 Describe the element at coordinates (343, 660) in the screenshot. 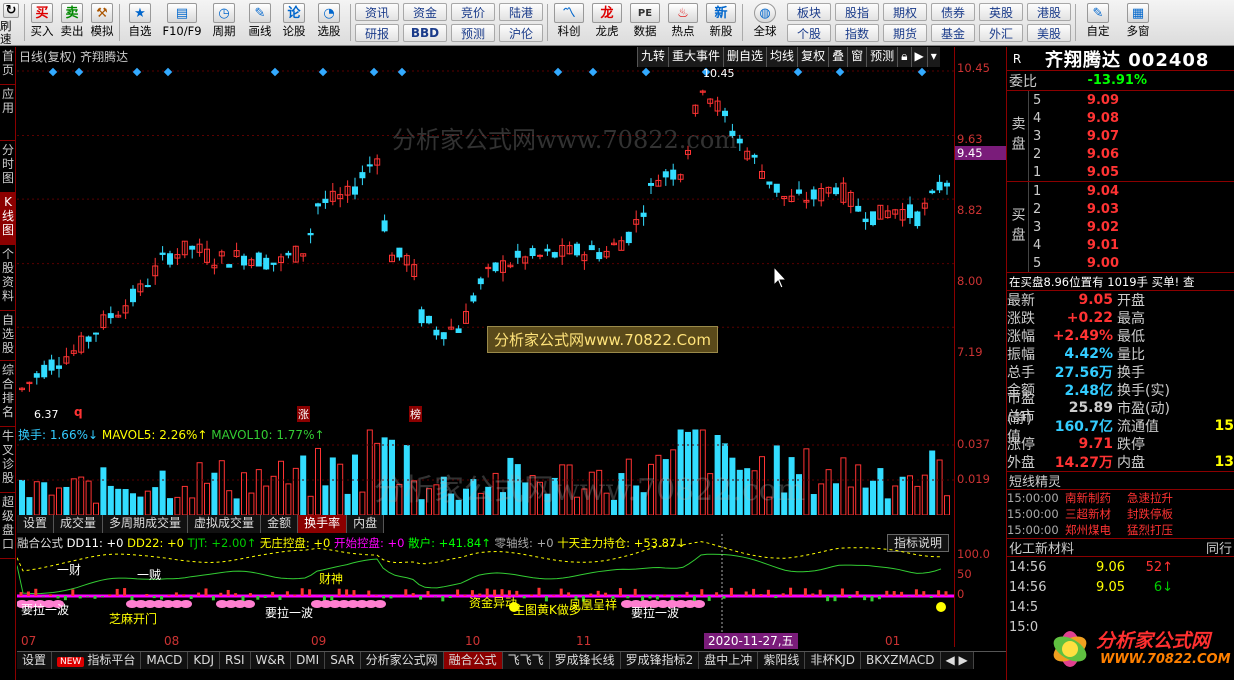

I see `indicator-tab: SAR` at that location.